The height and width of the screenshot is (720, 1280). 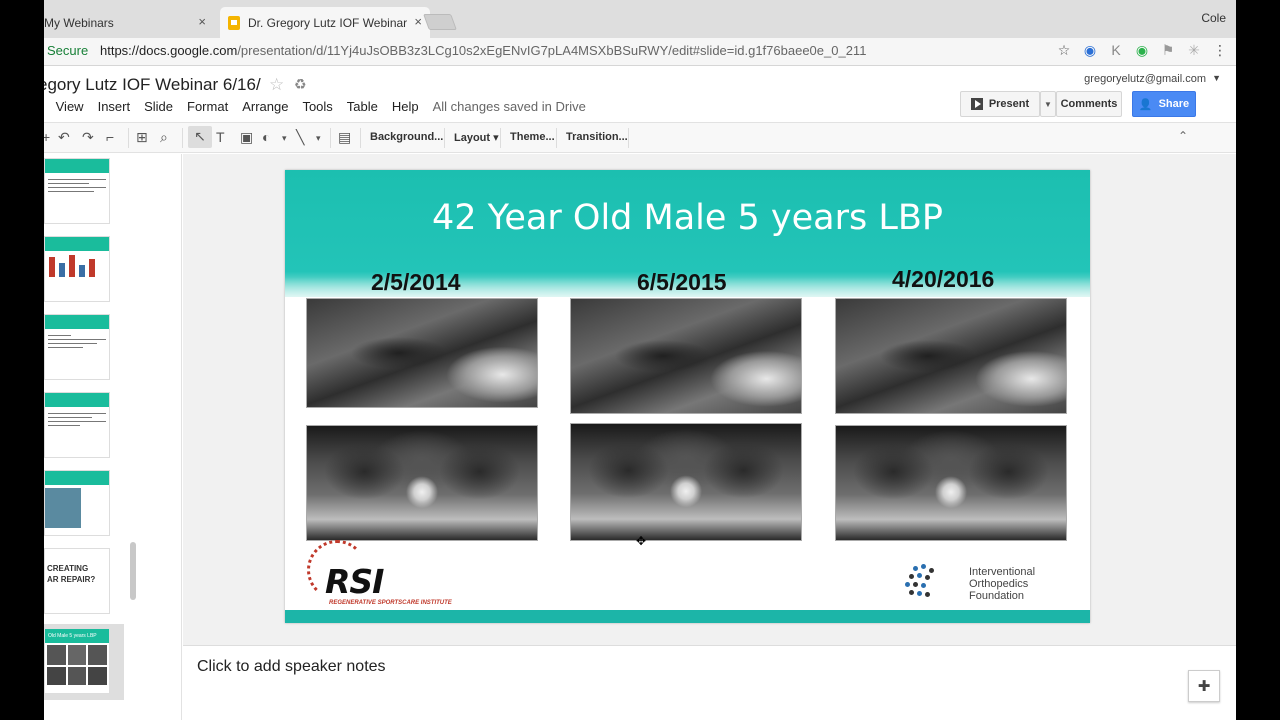 I want to click on add-slide-icon: +, so click(x=47, y=137).